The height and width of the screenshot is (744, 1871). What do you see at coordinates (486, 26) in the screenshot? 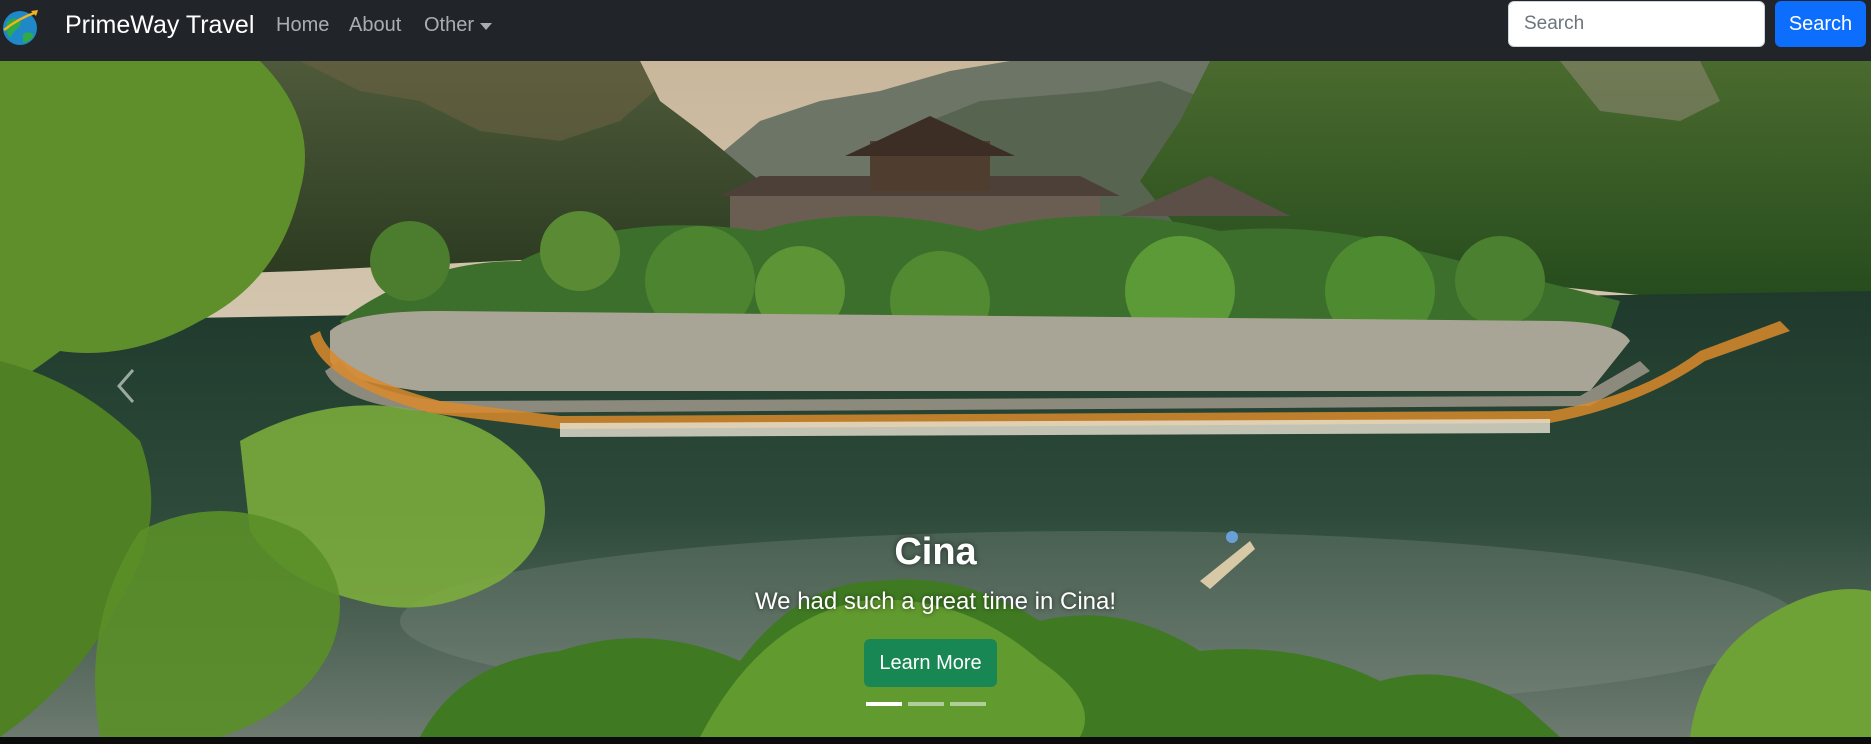
I see `caret-down-icon` at bounding box center [486, 26].